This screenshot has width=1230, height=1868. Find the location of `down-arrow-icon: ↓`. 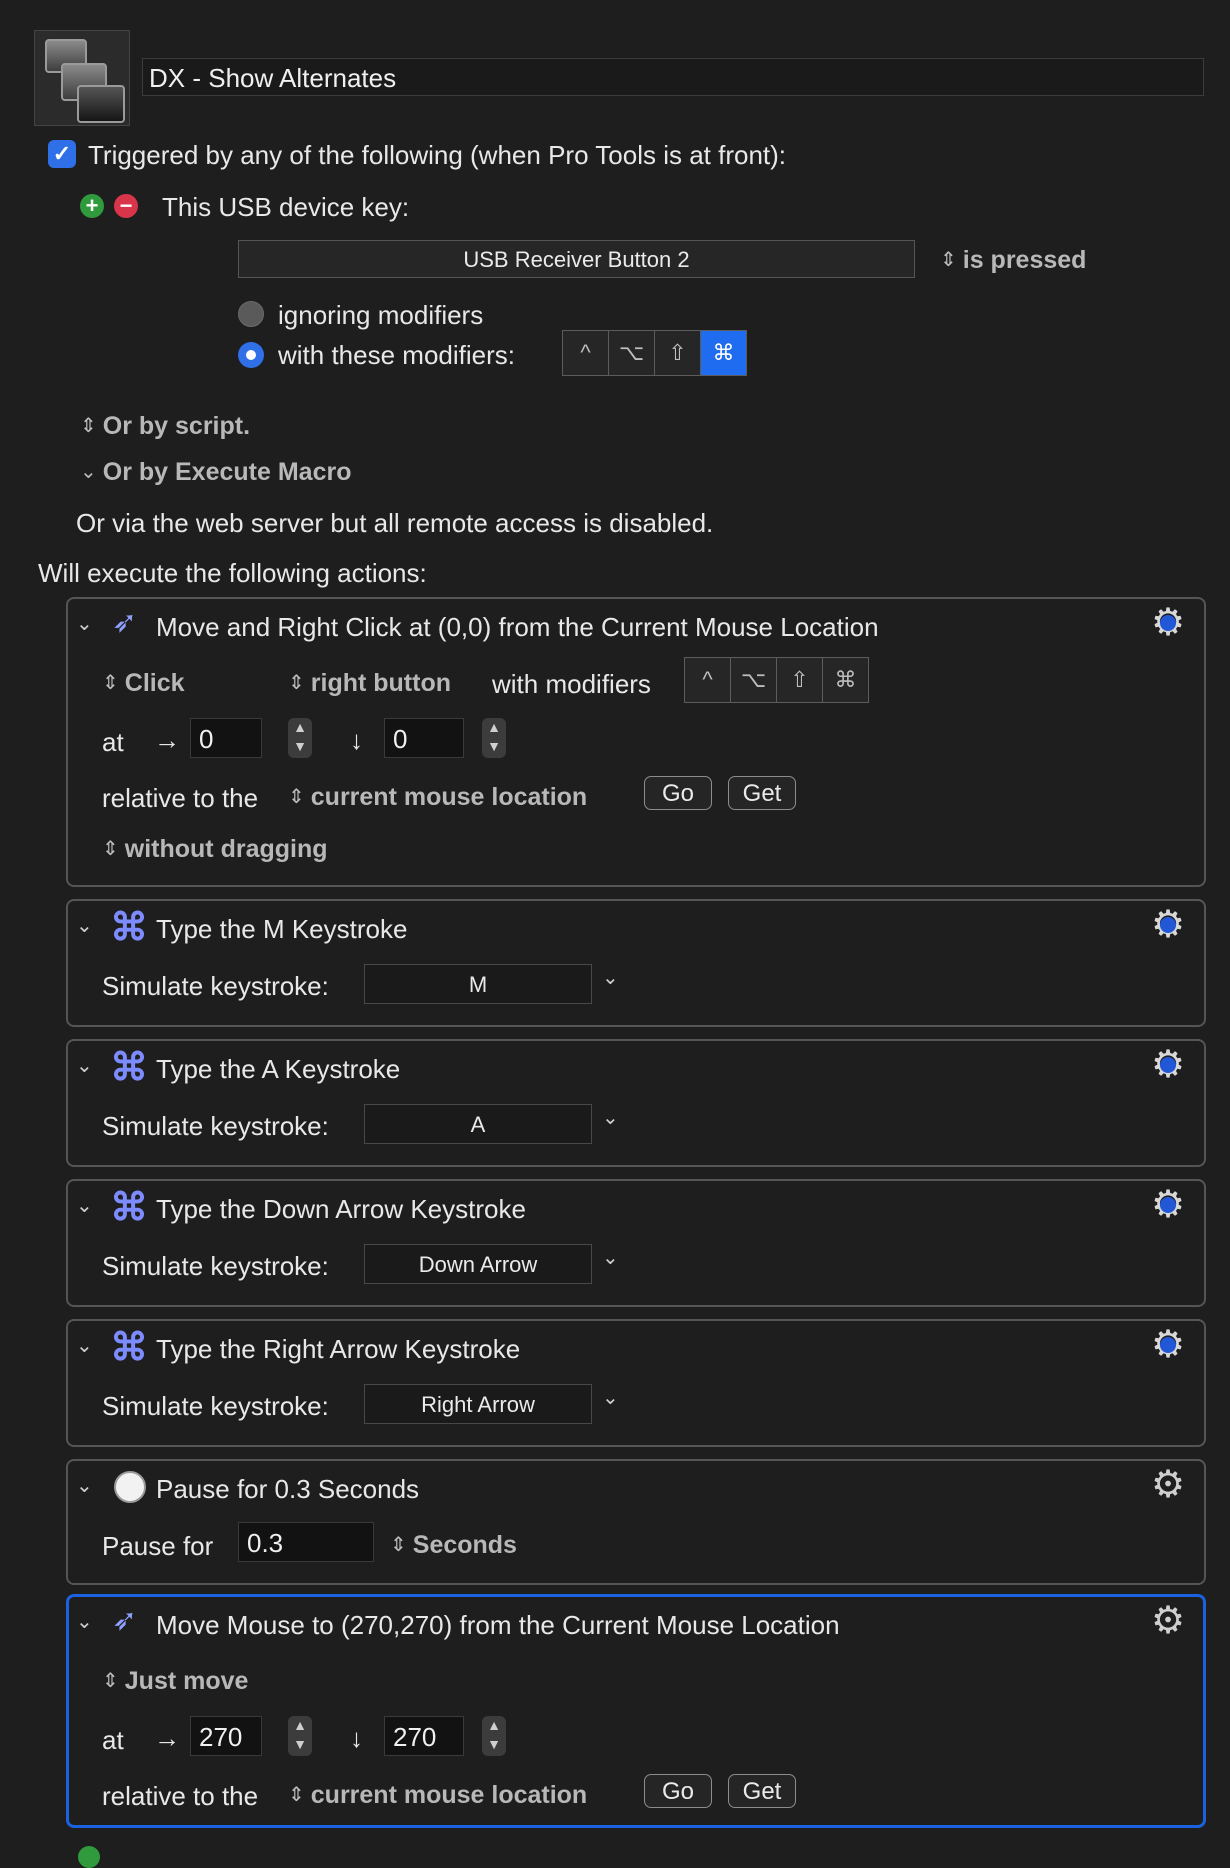

down-arrow-icon: ↓ is located at coordinates (356, 1738).